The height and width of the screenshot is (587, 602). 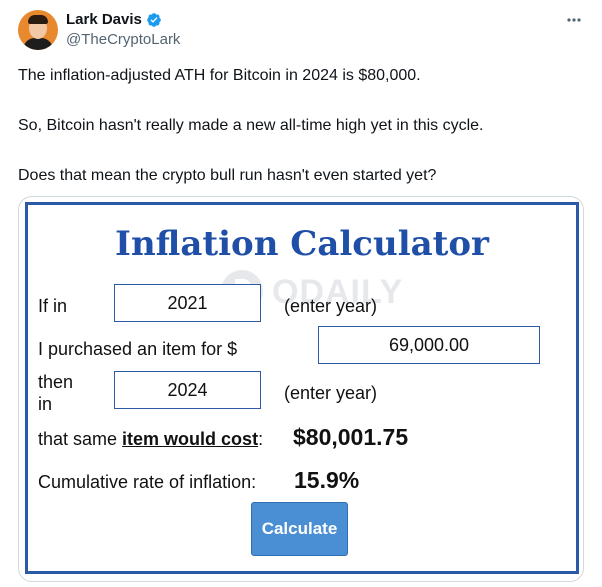 I want to click on start-year-input: 2021, so click(x=187, y=303).